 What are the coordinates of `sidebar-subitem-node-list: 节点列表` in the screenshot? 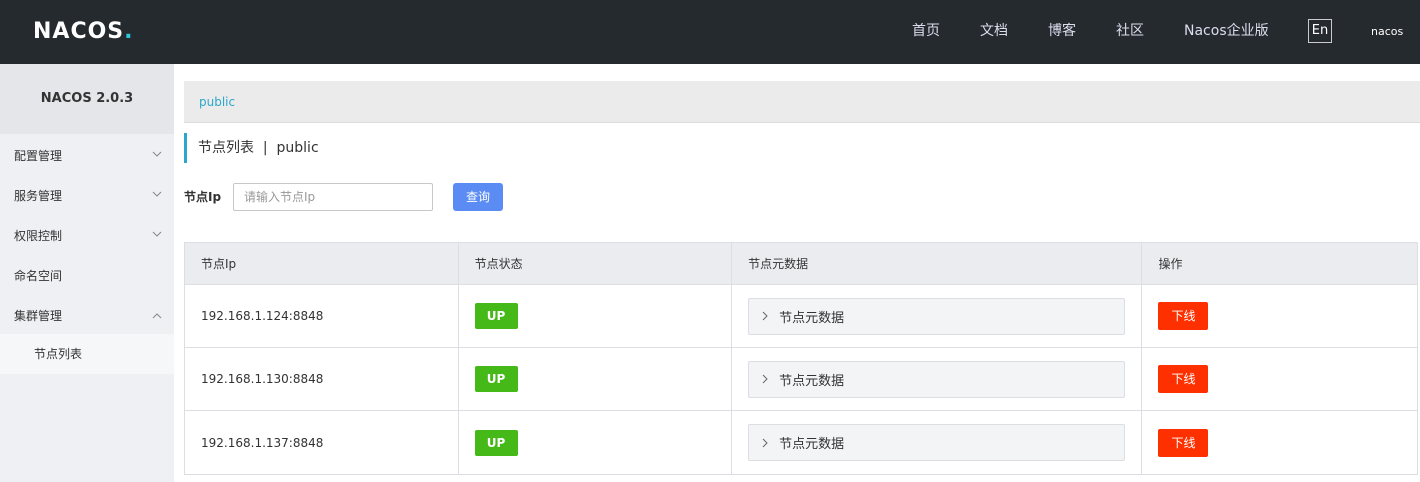 It's located at (87, 354).